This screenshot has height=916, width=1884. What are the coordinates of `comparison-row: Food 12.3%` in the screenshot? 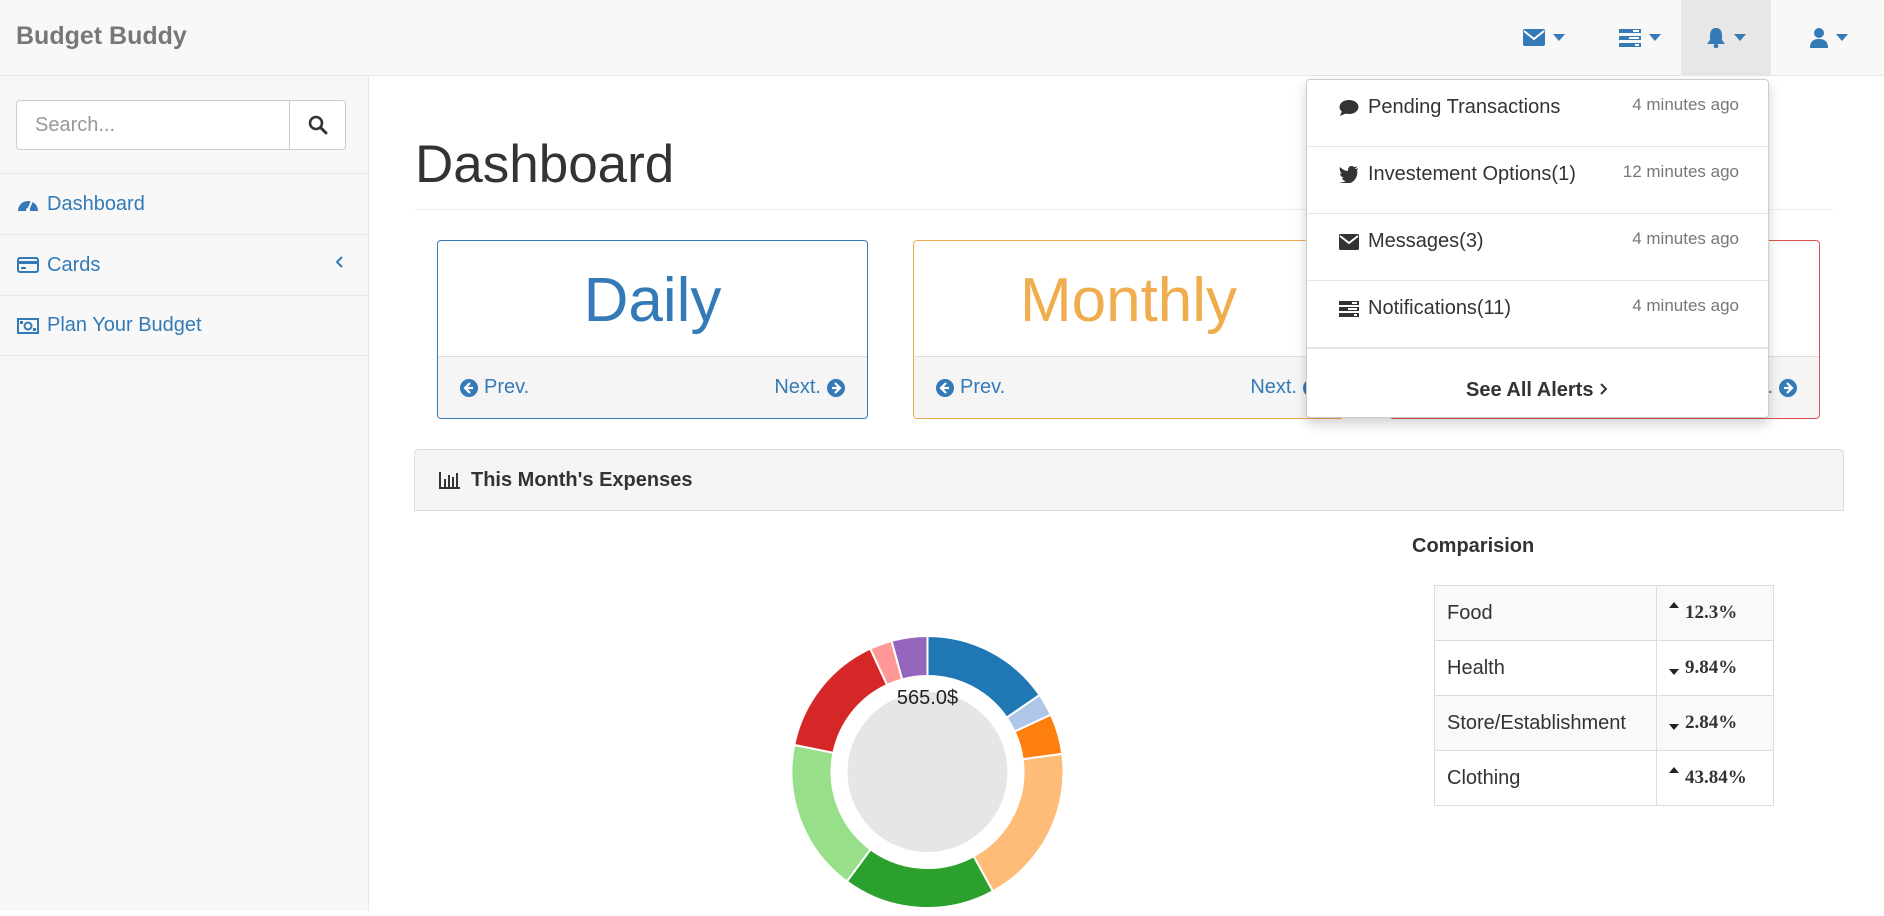 It's located at (1604, 613).